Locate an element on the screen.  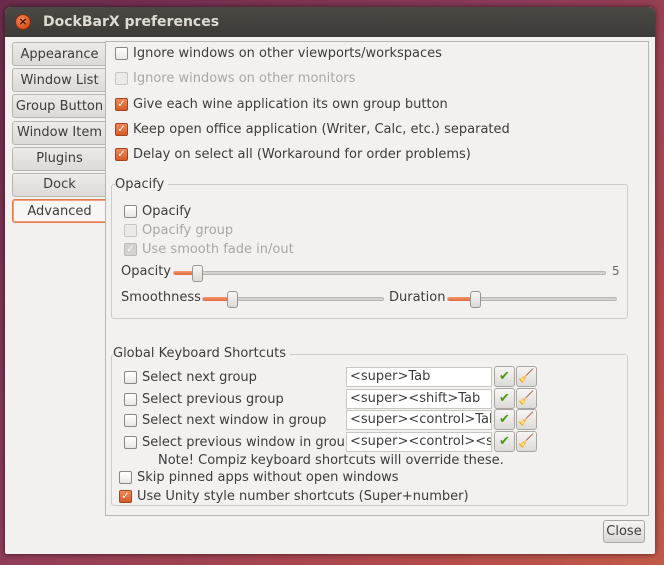
tab-window-list: Window List is located at coordinates (59, 80).